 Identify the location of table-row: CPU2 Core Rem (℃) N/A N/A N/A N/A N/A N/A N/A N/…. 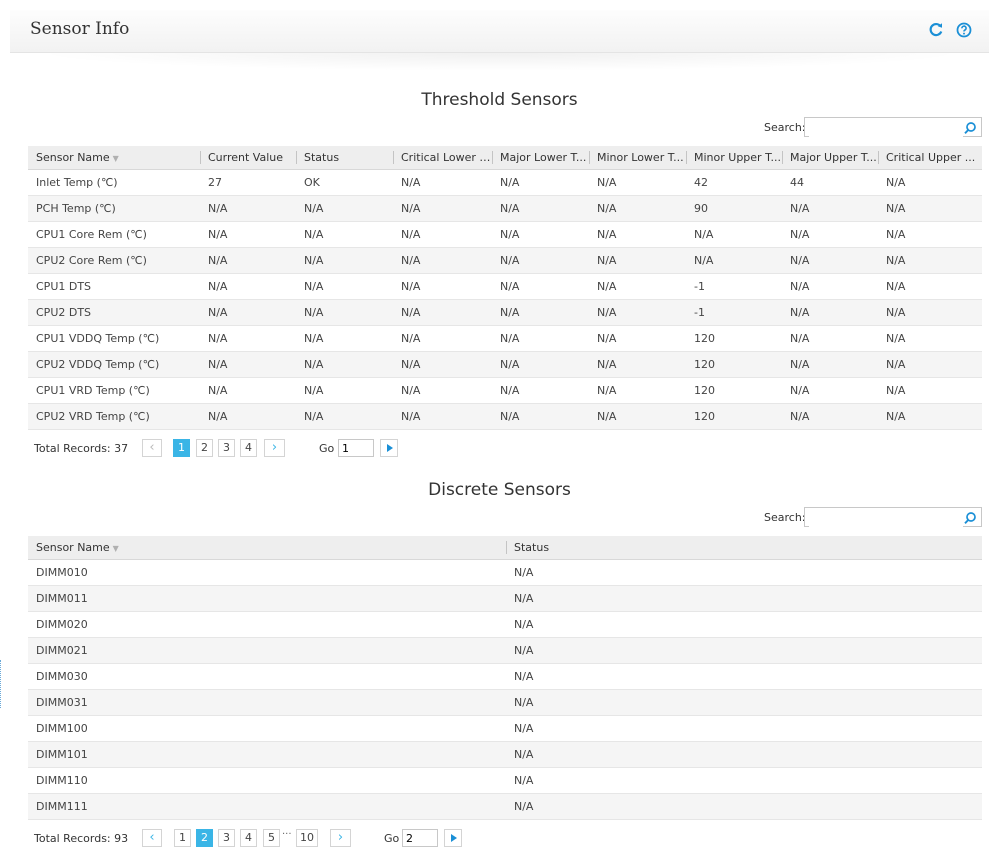
(505, 260).